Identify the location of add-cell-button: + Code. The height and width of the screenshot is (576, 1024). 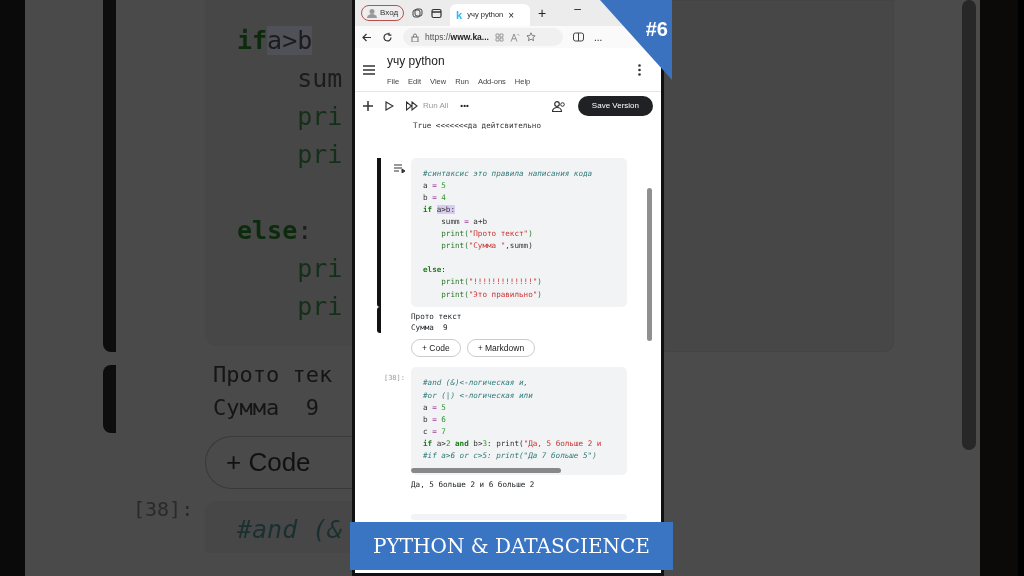
(436, 348).